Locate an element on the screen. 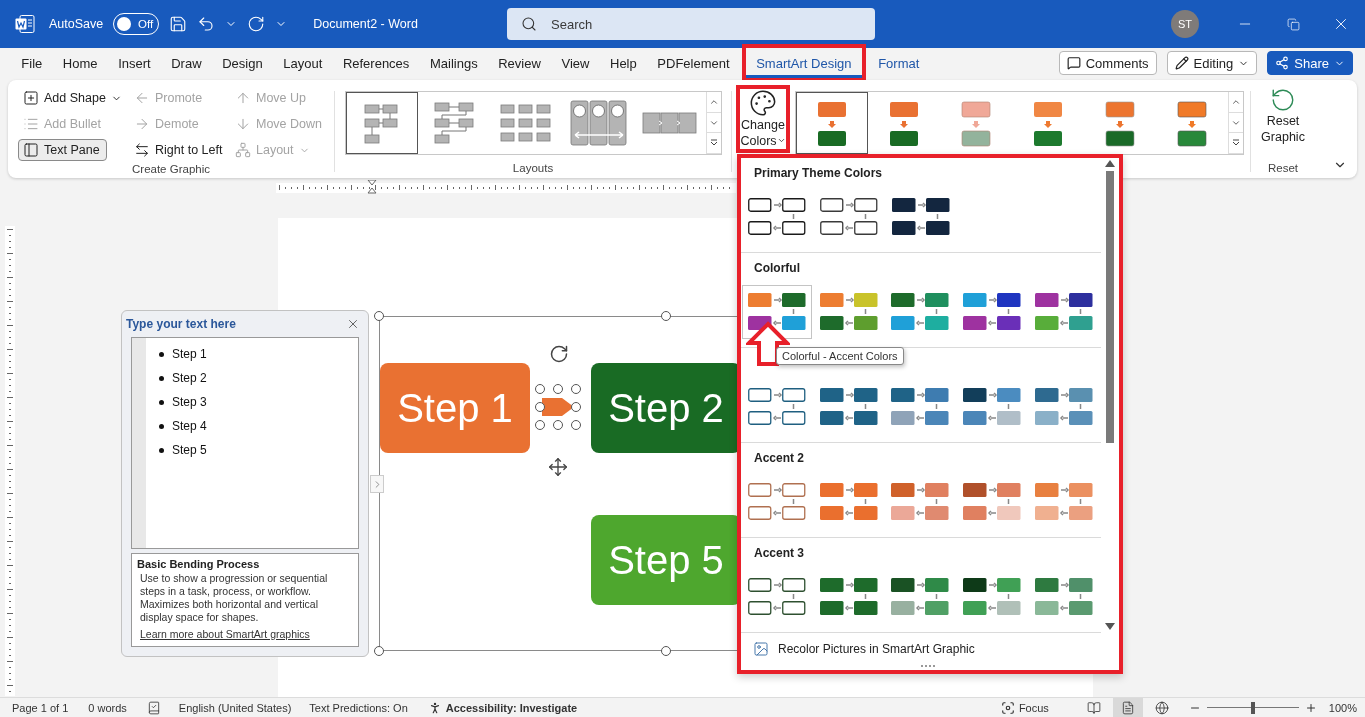 This screenshot has height=717, width=1365. list-item-text: Step 4 is located at coordinates (189, 426).